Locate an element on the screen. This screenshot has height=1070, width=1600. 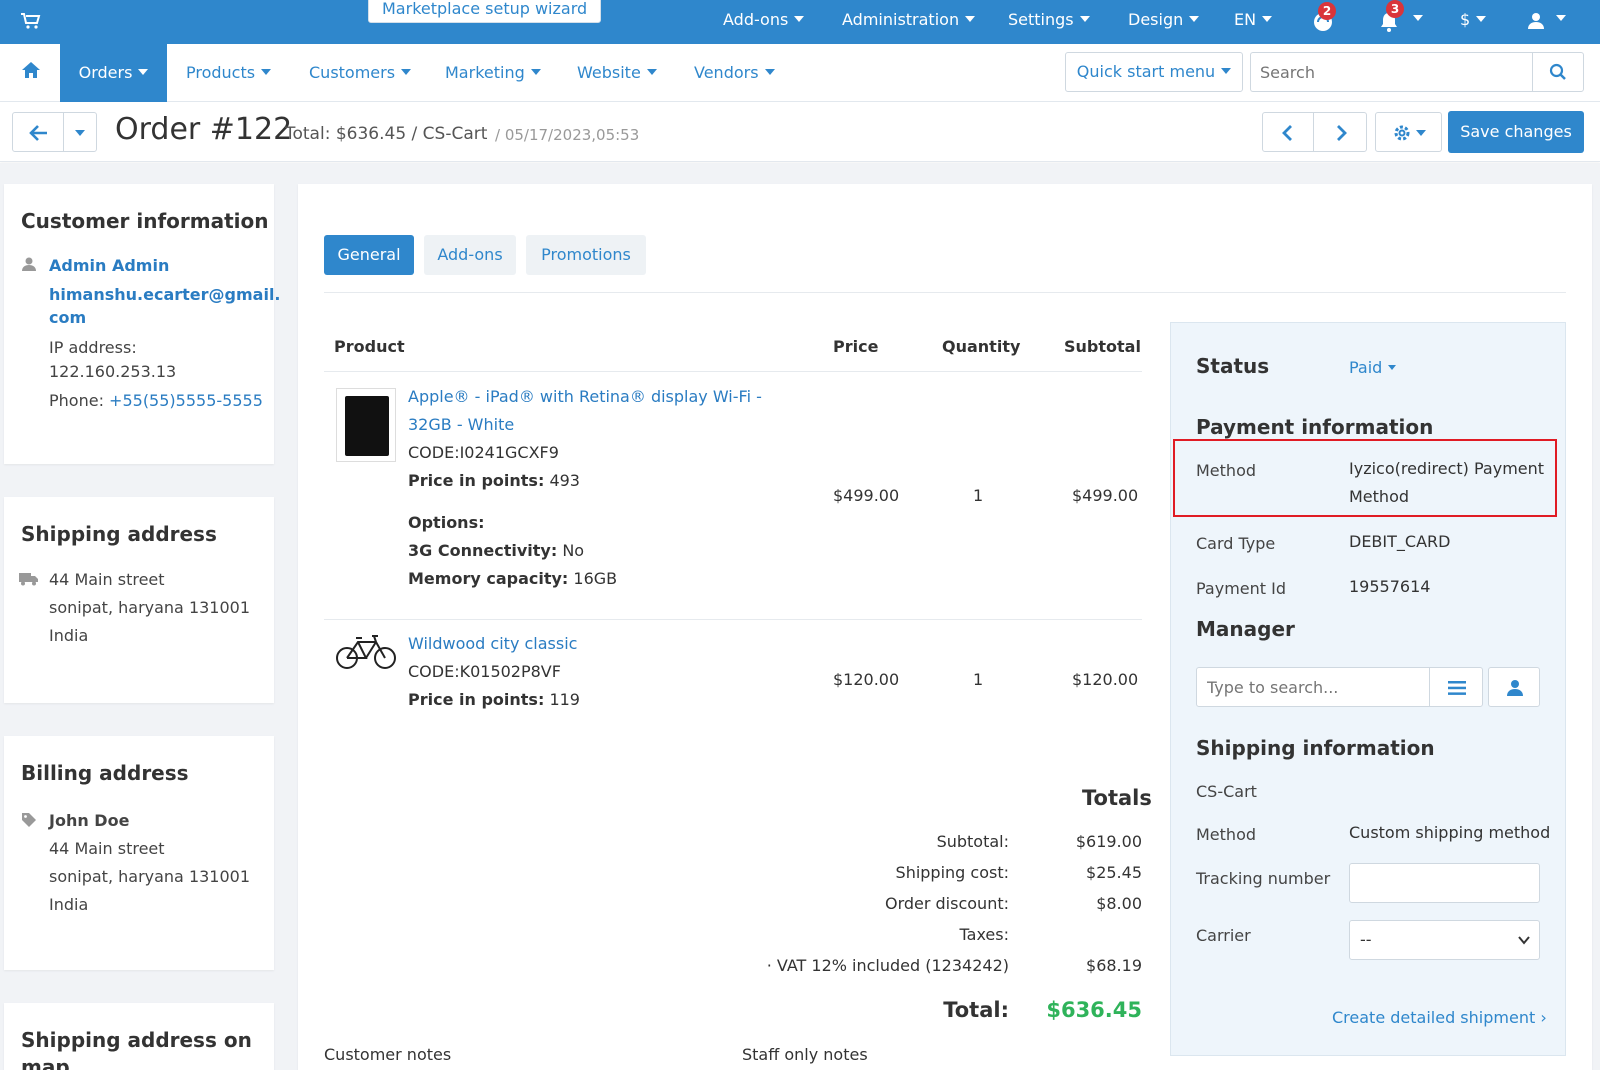
discount-value: $8.00 is located at coordinates (1119, 903).